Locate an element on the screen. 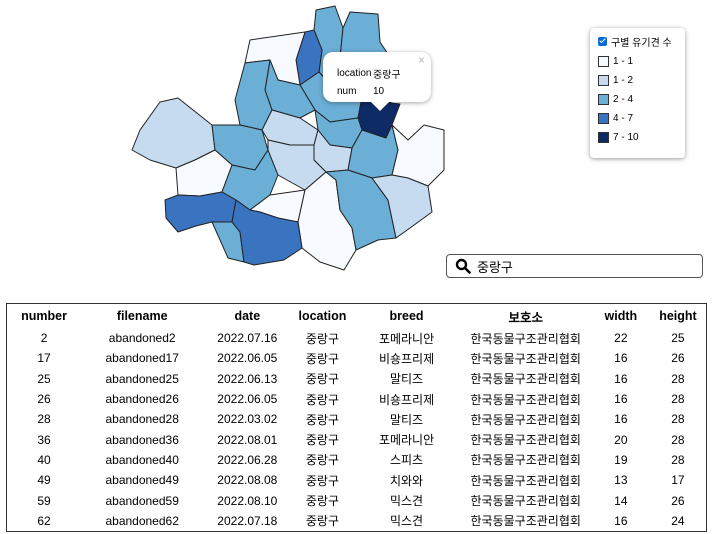 The width and height of the screenshot is (724, 534). cell-width: 14 is located at coordinates (621, 500).